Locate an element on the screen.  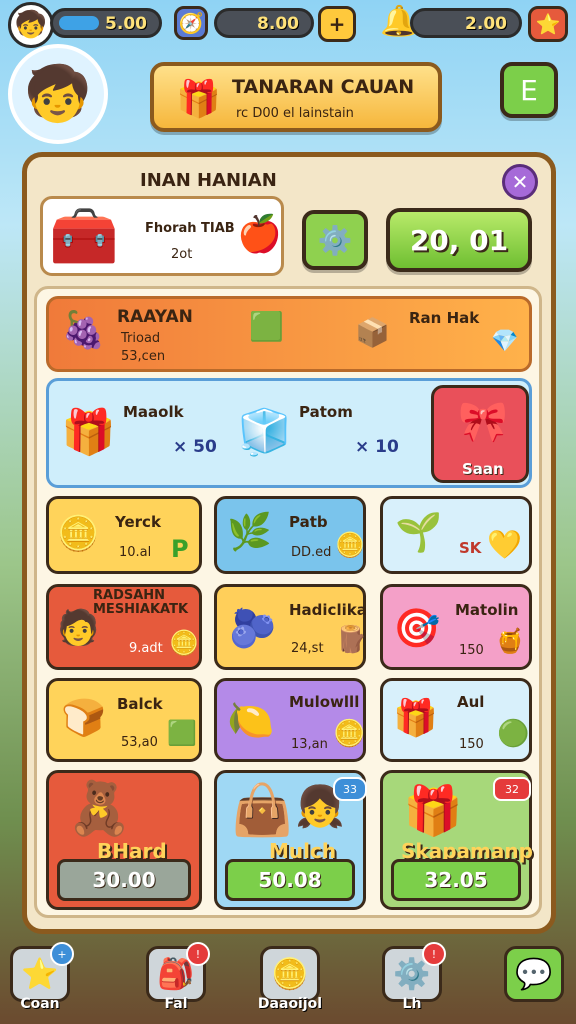
treasure-chest-icon: 🧰 is located at coordinates (84, 236).